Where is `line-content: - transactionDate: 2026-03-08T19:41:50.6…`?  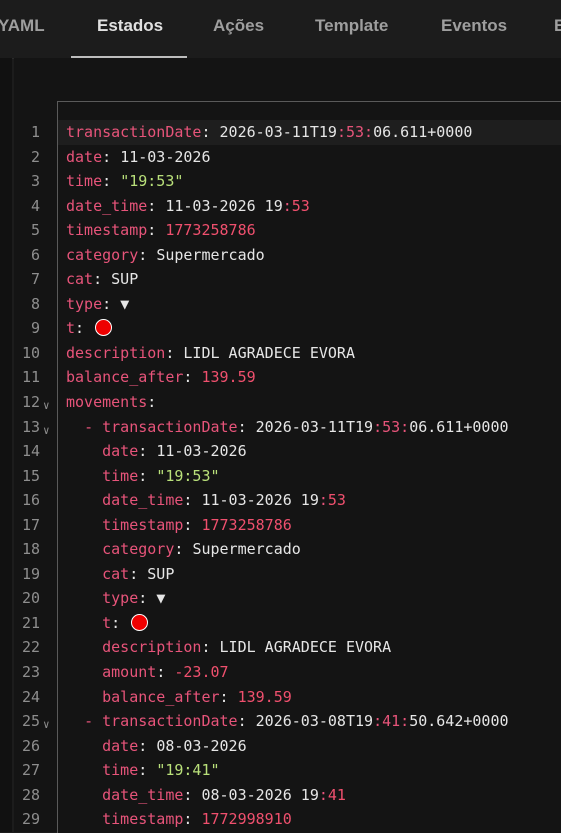
line-content: - transactionDate: 2026-03-08T19:41:50.6… is located at coordinates (287, 721).